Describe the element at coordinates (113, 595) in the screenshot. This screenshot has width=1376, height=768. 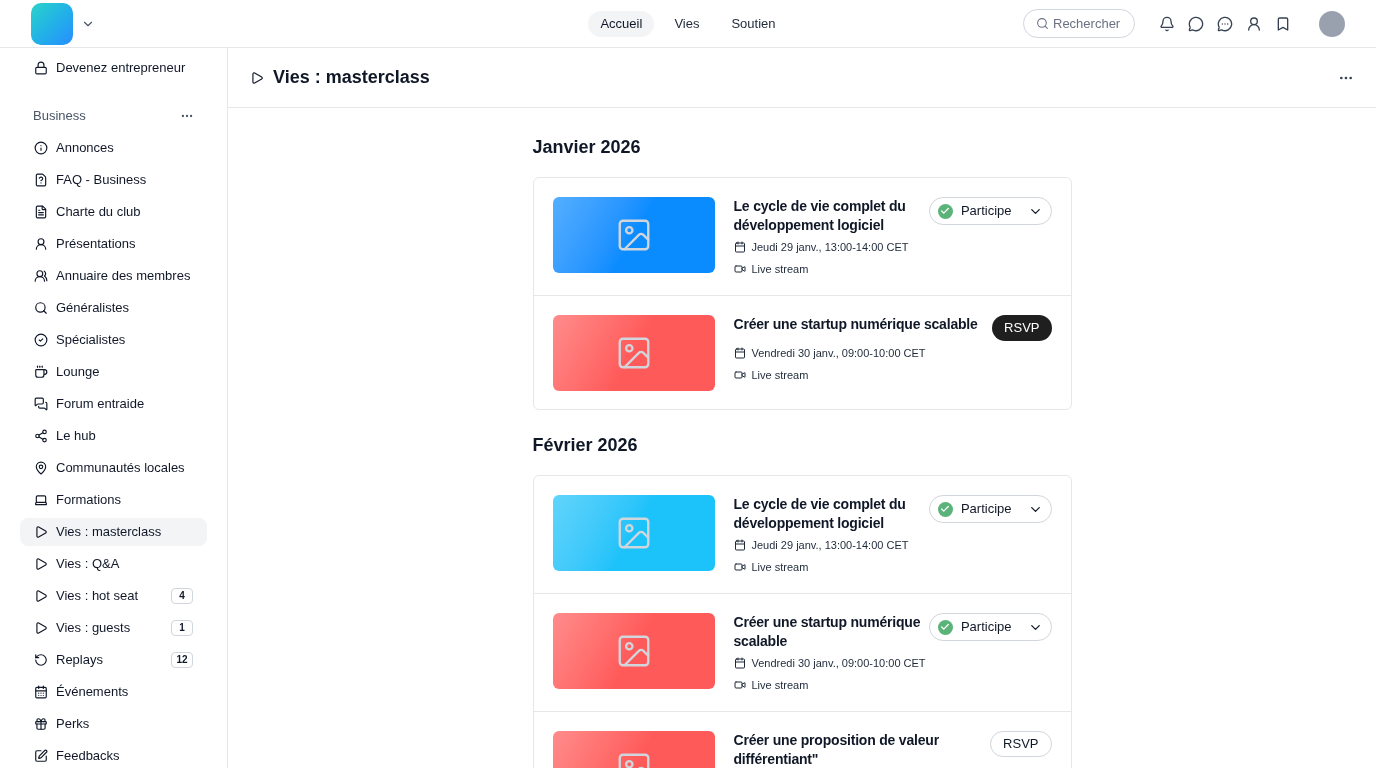
I see `sidebar-item: Vies : hot seat 4` at that location.